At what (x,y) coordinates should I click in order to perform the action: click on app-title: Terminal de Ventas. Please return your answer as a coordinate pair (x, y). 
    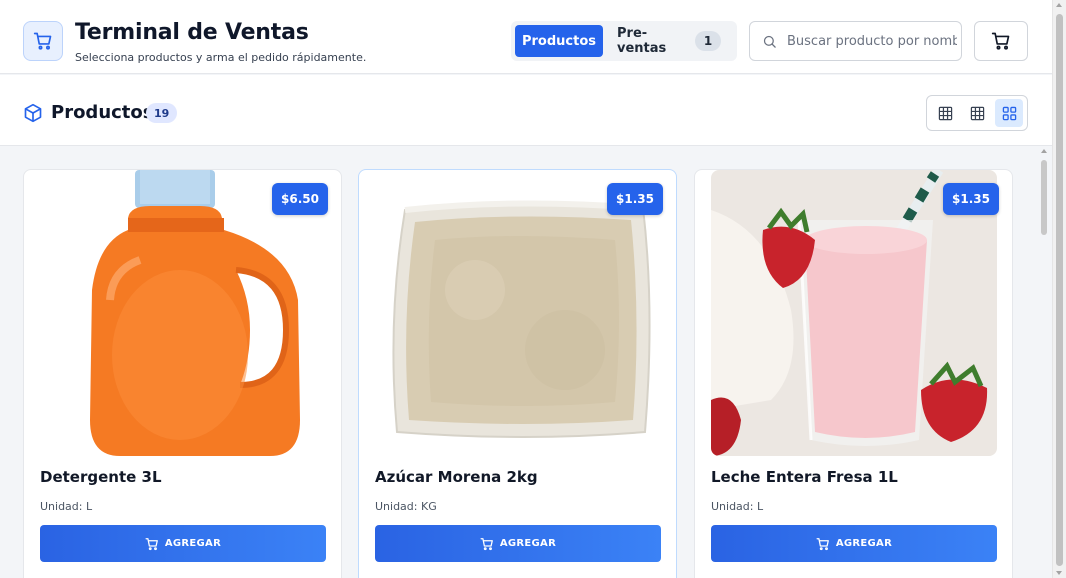
    Looking at the image, I should click on (192, 32).